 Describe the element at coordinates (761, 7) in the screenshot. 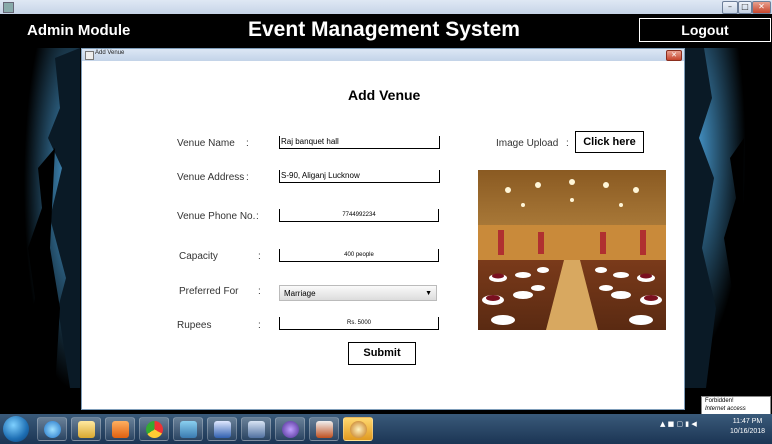

I see `close-button: ✕` at that location.